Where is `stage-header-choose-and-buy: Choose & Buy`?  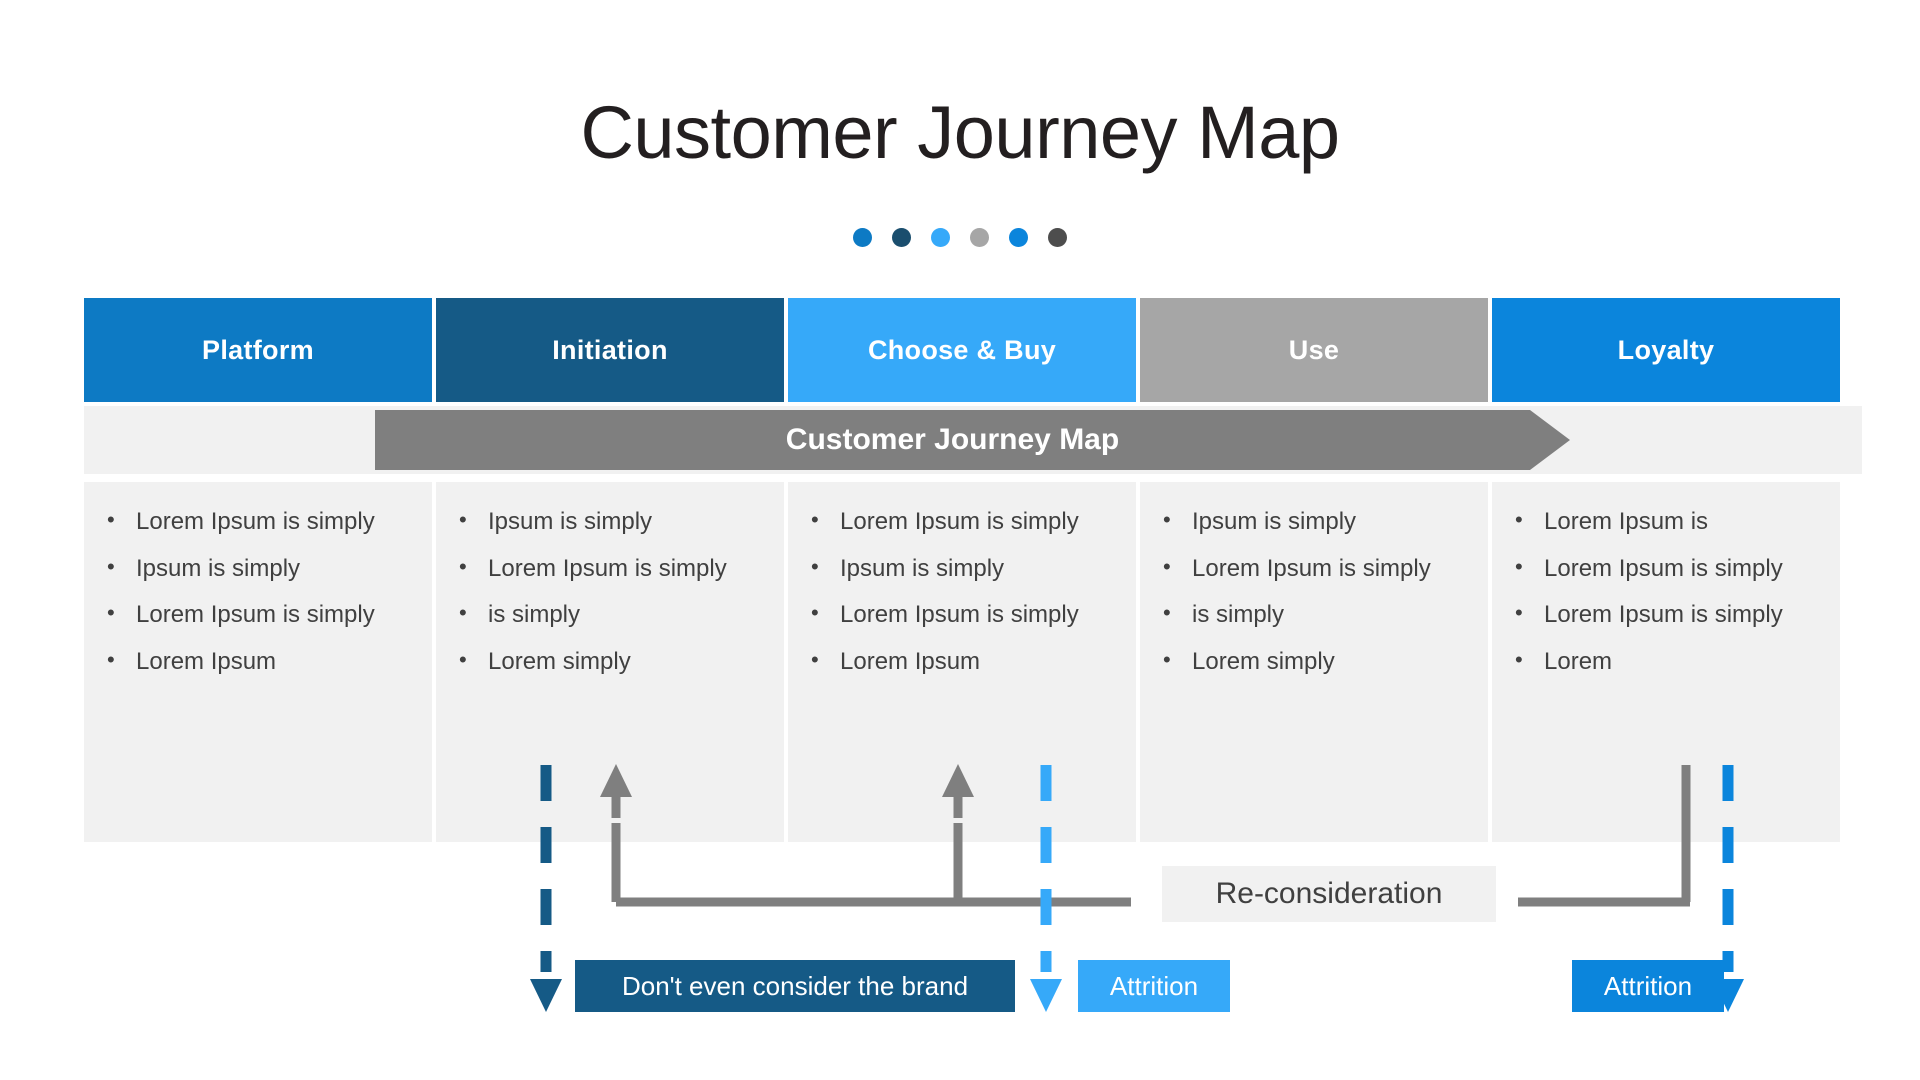 stage-header-choose-and-buy: Choose & Buy is located at coordinates (962, 350).